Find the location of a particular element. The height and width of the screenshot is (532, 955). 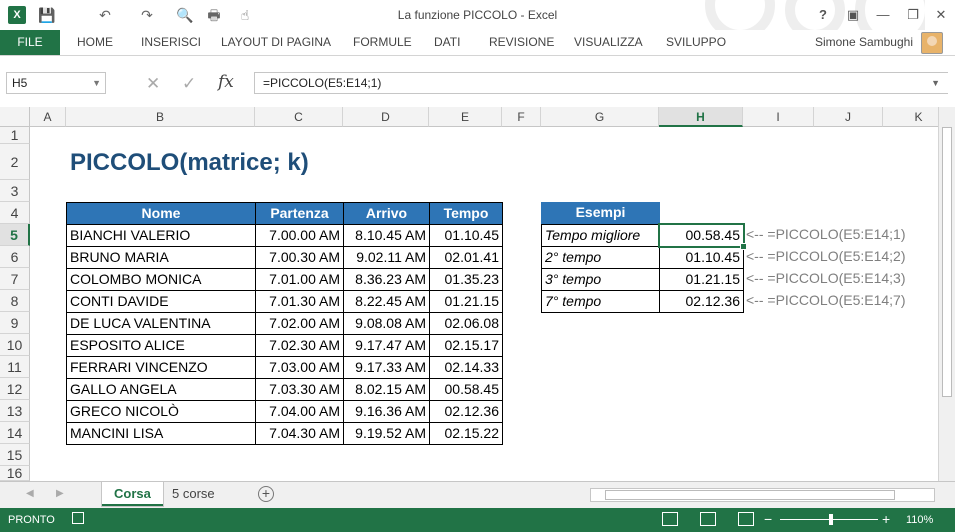

row-header-1: 1 is located at coordinates (15, 135).